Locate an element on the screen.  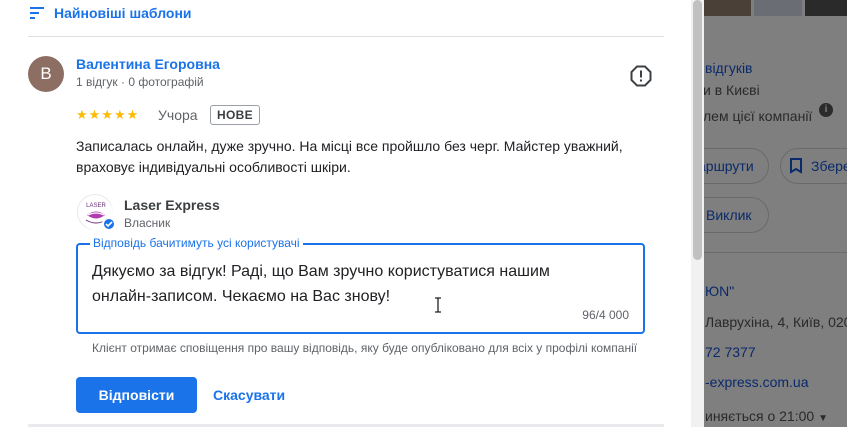
photo-strip is located at coordinates (775, 8).